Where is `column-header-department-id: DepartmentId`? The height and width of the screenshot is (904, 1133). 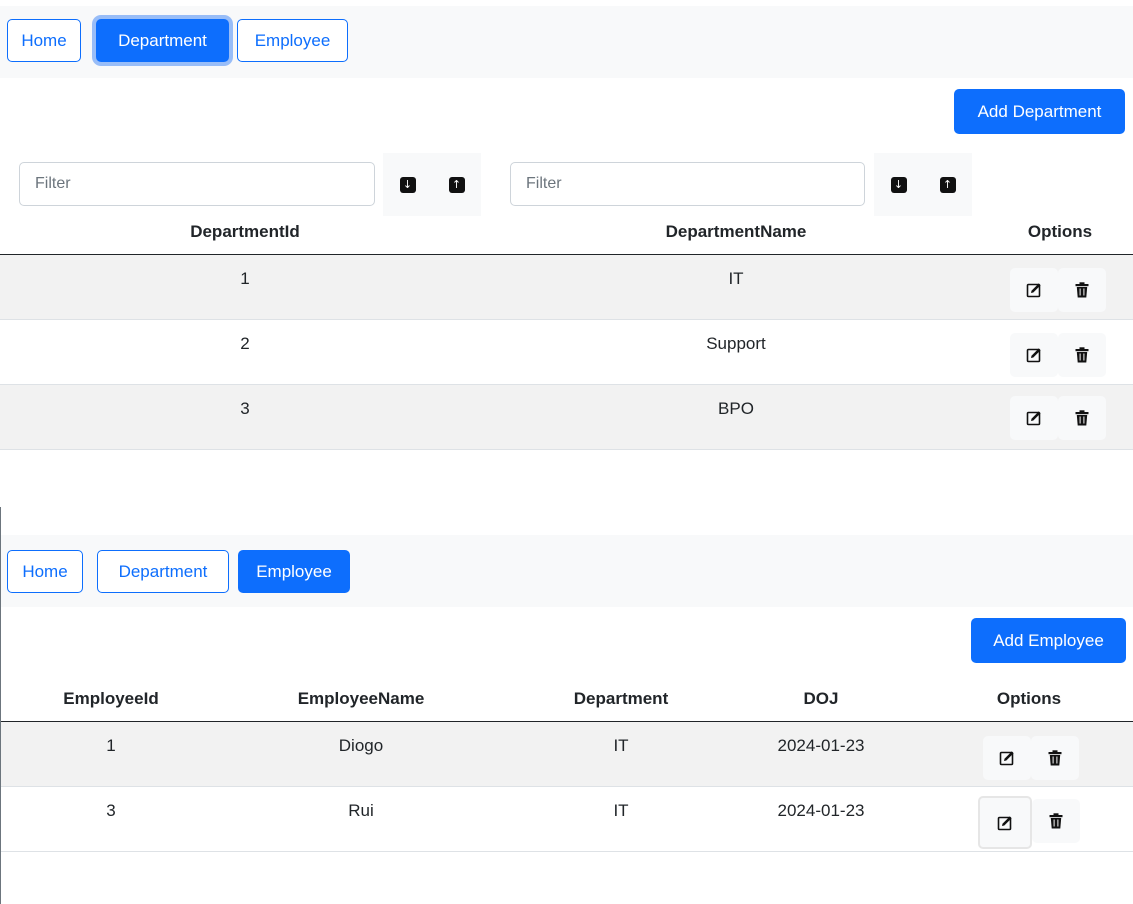
column-header-department-id: DepartmentId is located at coordinates (245, 231).